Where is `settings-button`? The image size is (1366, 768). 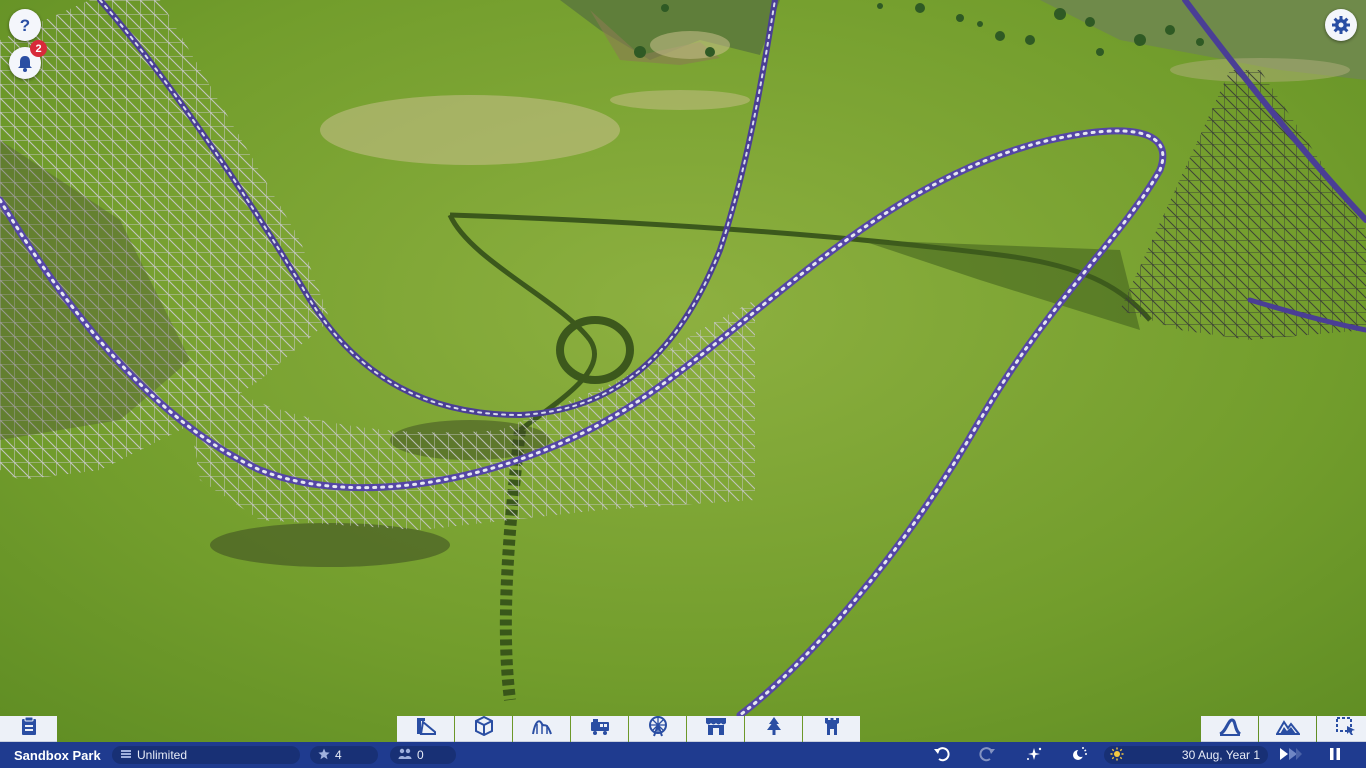
settings-button is located at coordinates (1341, 25).